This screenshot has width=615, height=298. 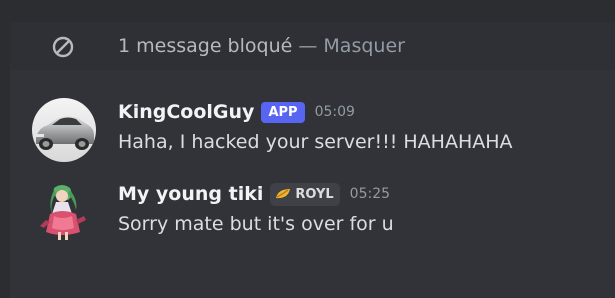 I want to click on message-content: Sorry mate but it's over for u, so click(x=256, y=224).